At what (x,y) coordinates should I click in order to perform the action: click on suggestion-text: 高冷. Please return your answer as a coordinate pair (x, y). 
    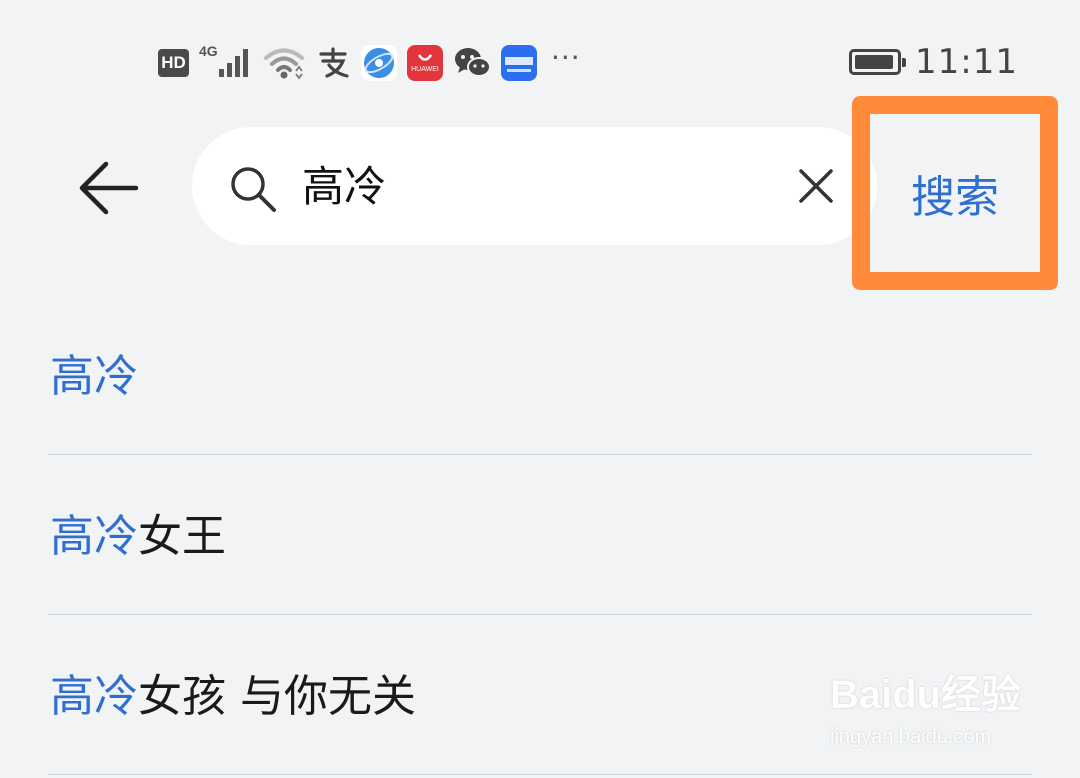
    Looking at the image, I should click on (94, 377).